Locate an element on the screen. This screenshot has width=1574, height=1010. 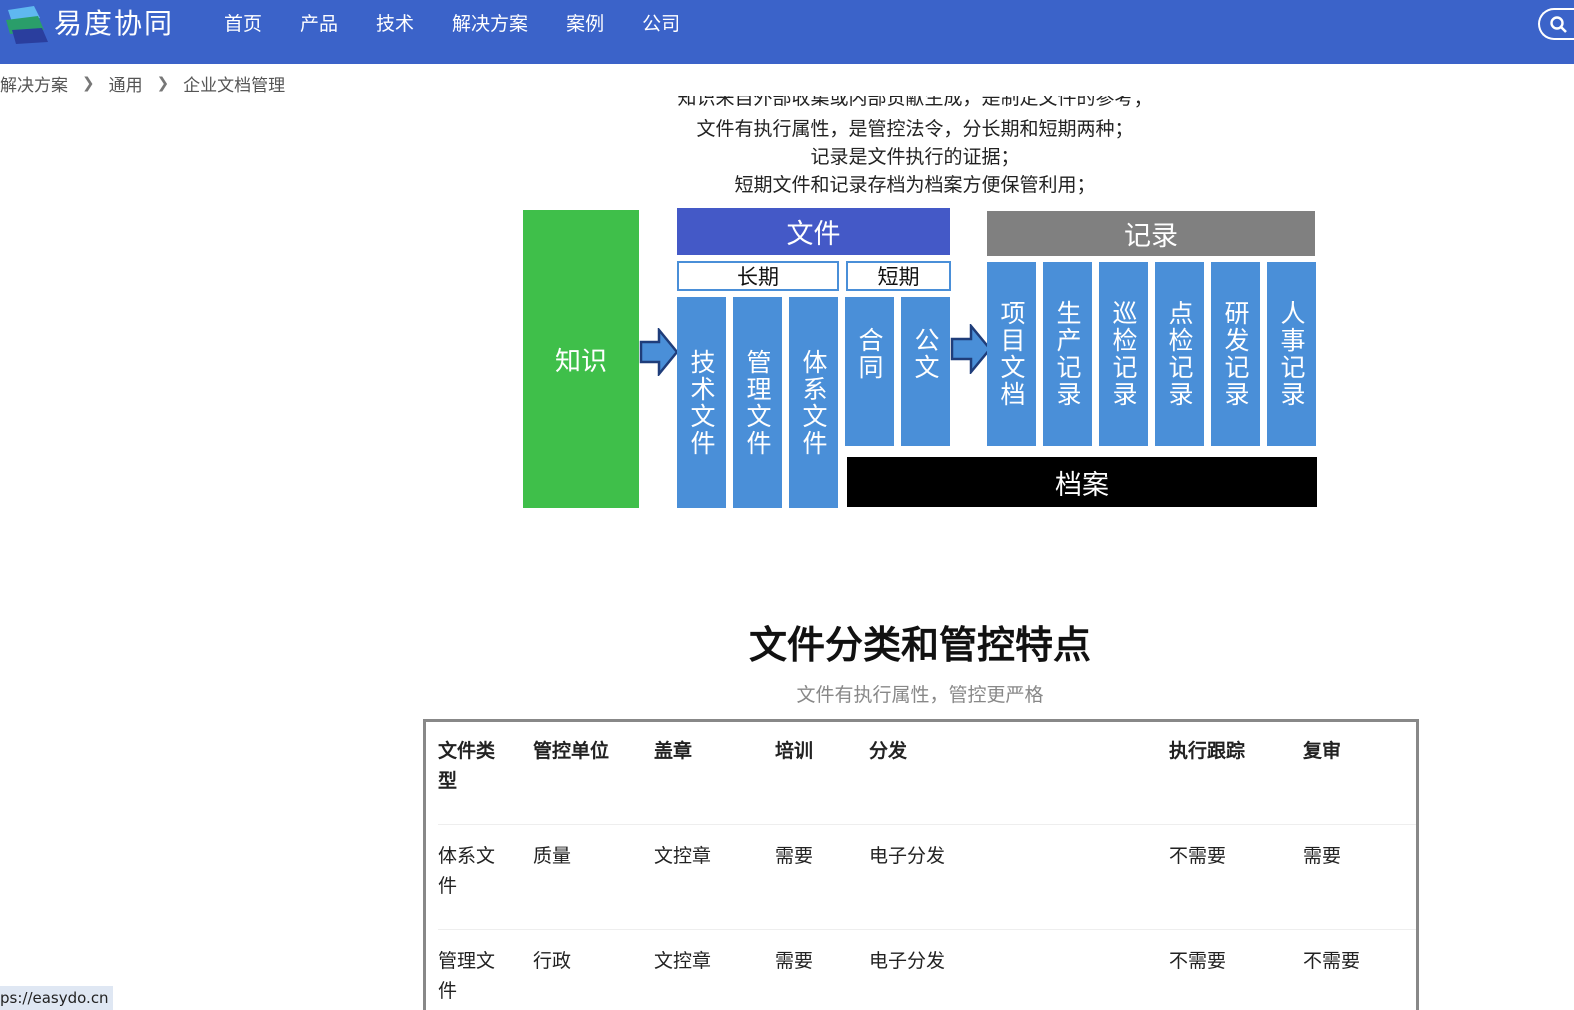
long-term-label: 长期 is located at coordinates (758, 276).